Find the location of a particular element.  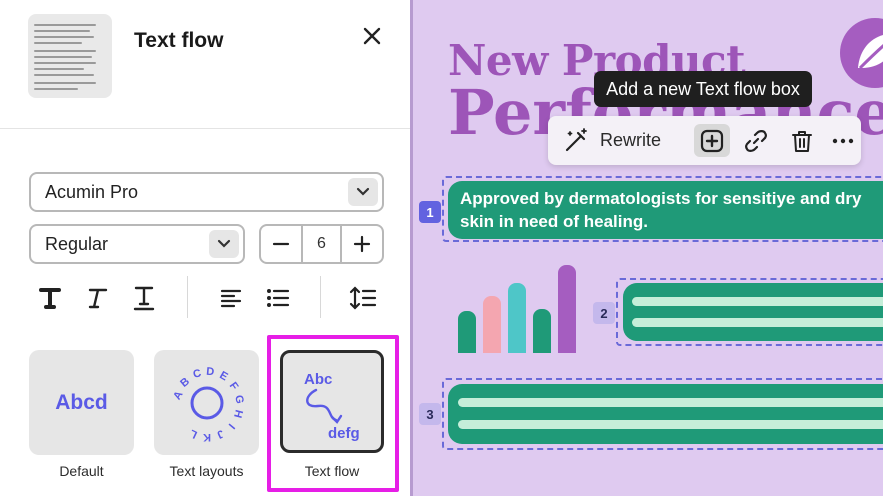

line-spacing-icon is located at coordinates (363, 298).